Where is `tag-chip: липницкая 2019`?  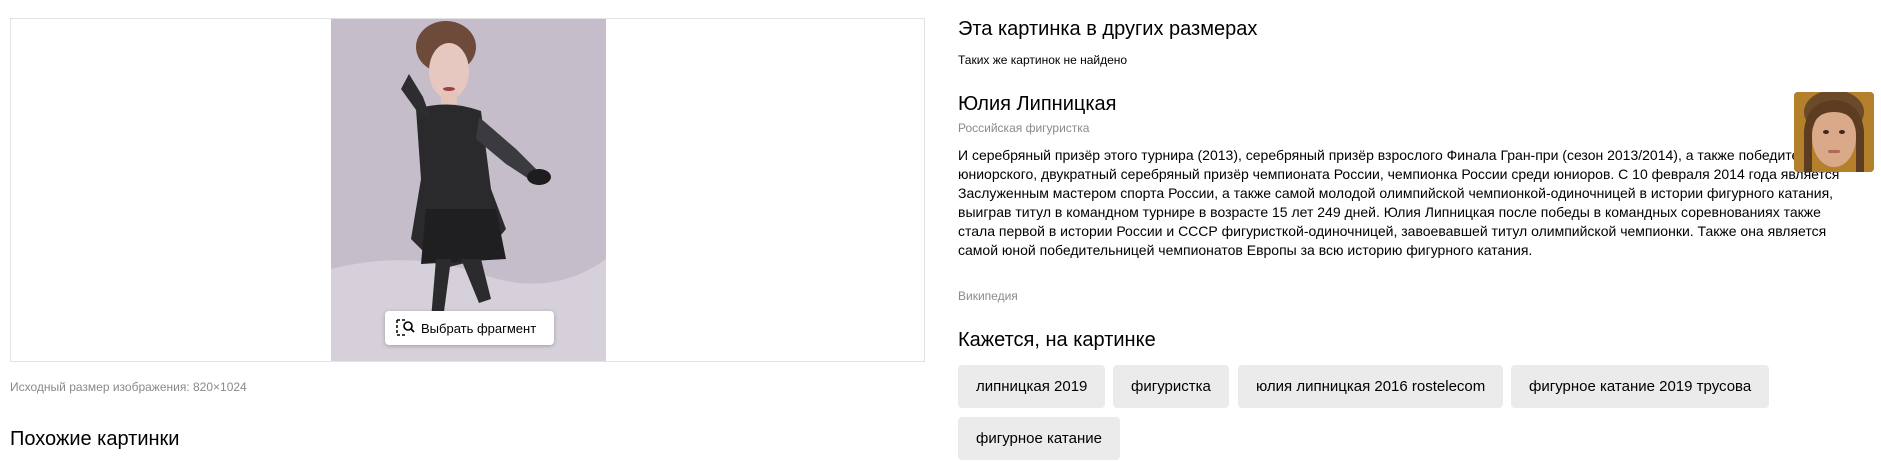
tag-chip: липницкая 2019 is located at coordinates (1032, 386).